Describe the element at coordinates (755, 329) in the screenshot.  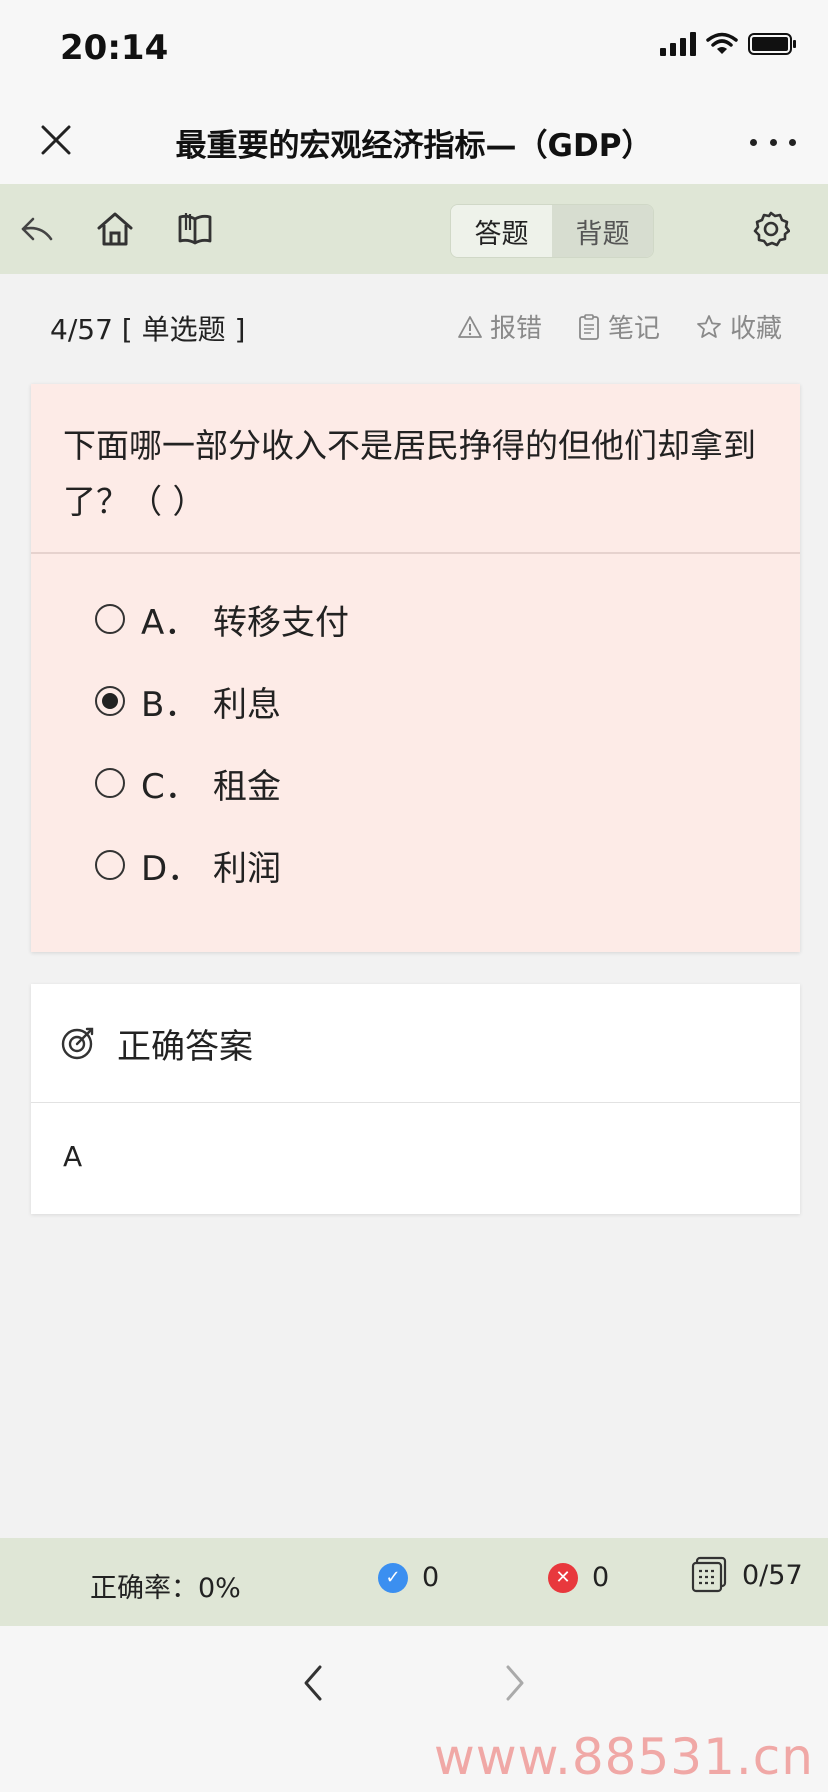
I see `favorite-label: 收藏` at that location.